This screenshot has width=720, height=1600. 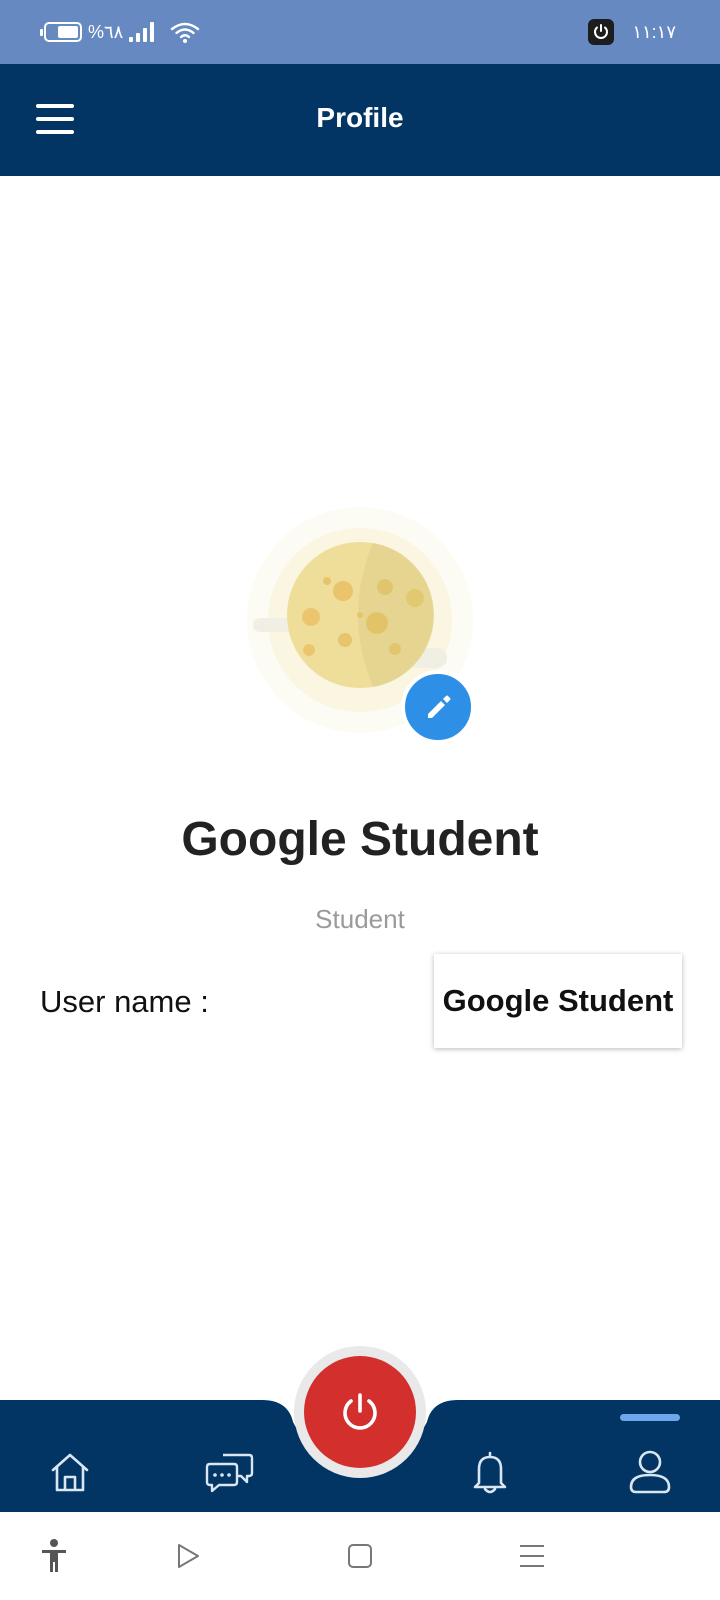 I want to click on status-right-group: ١١:١٧, so click(x=632, y=32).